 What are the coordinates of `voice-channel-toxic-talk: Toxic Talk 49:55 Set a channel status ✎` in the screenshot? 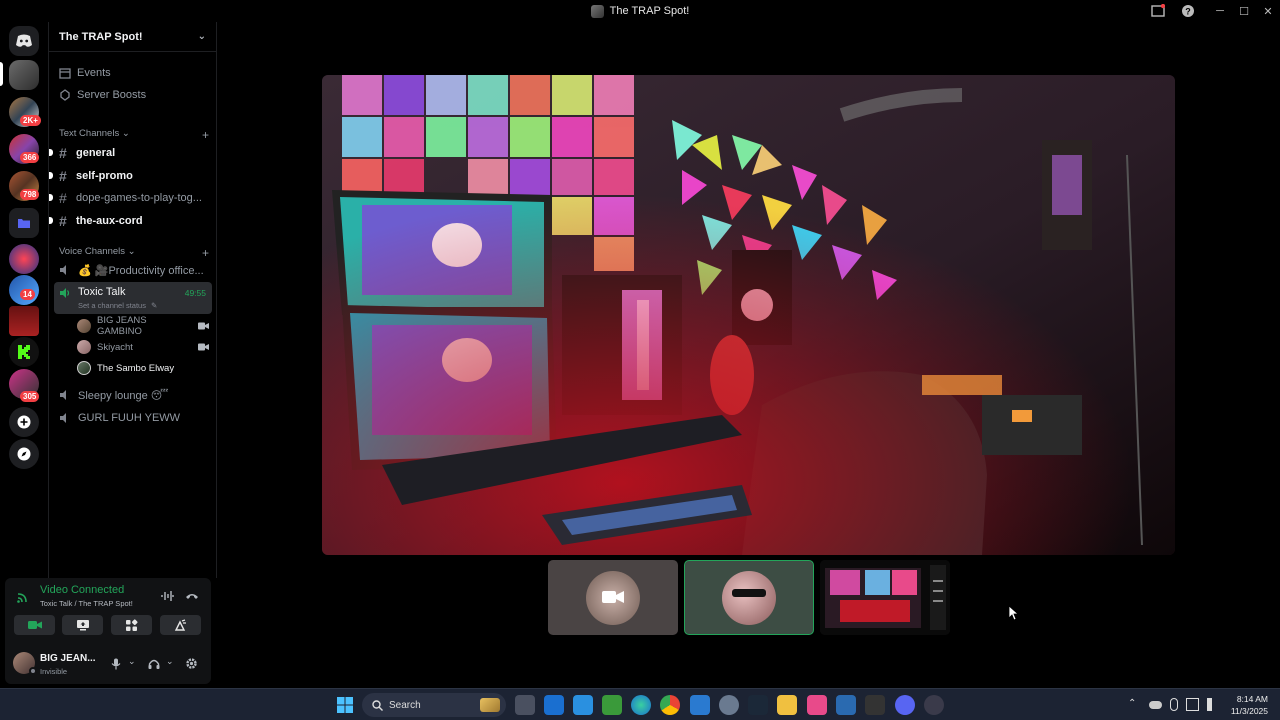 It's located at (133, 298).